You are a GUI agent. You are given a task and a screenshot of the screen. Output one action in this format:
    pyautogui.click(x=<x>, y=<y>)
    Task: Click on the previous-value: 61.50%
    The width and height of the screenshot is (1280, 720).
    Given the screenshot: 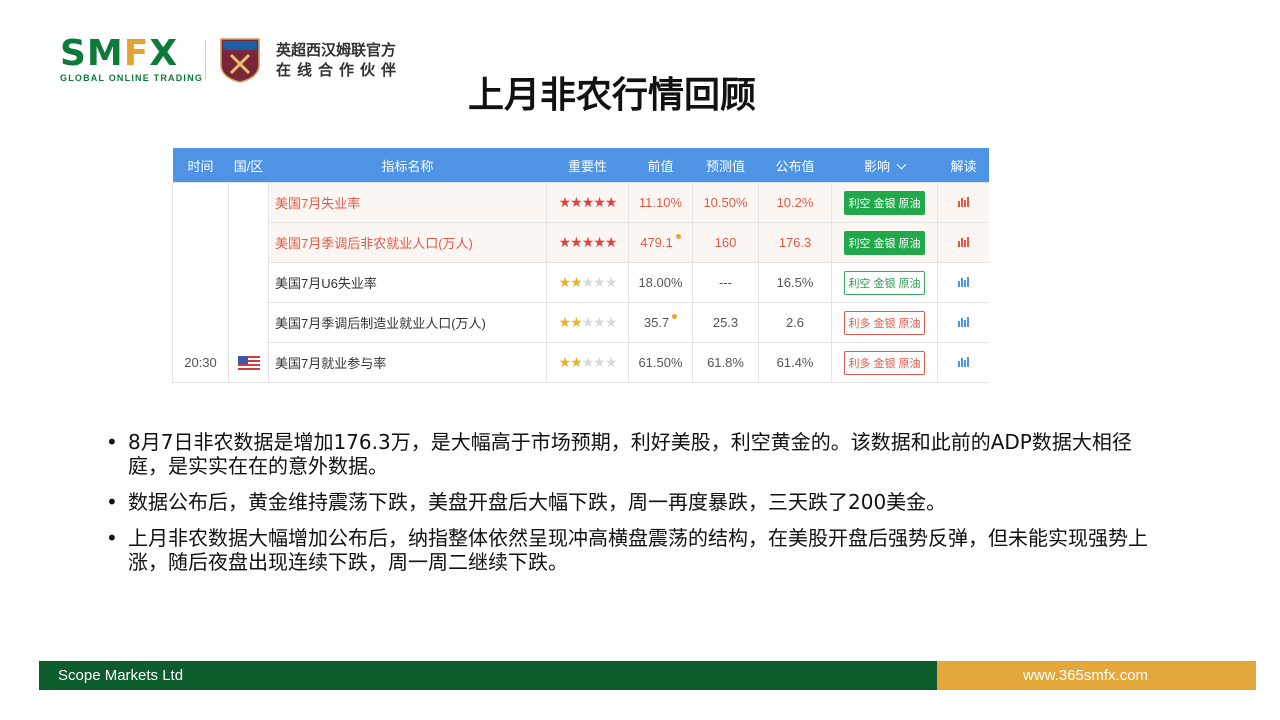 What is the action you would take?
    pyautogui.click(x=660, y=362)
    